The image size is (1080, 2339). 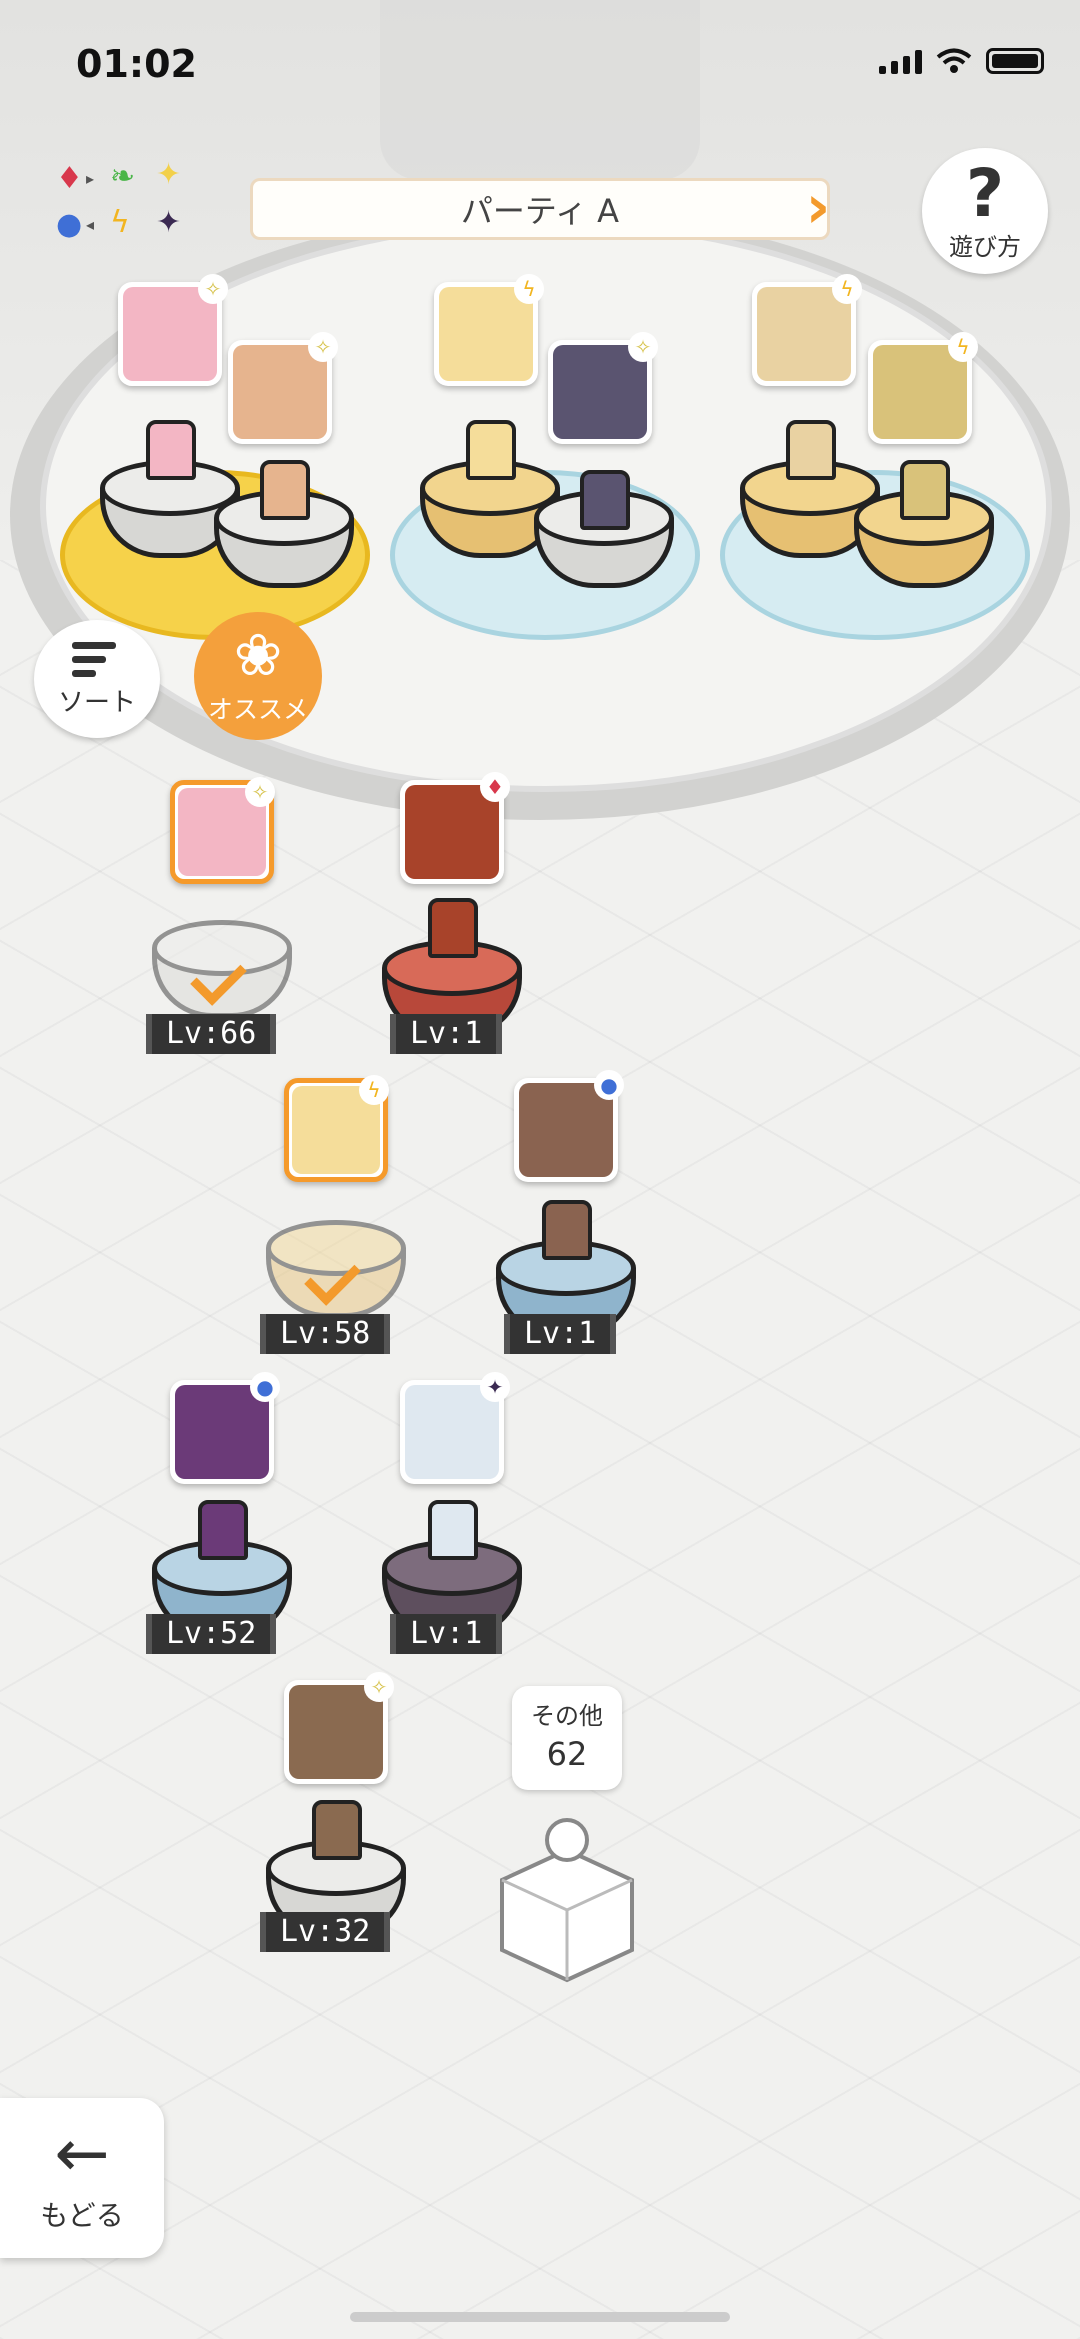 What do you see at coordinates (540, 209) in the screenshot?
I see `party-title: パーティ A` at bounding box center [540, 209].